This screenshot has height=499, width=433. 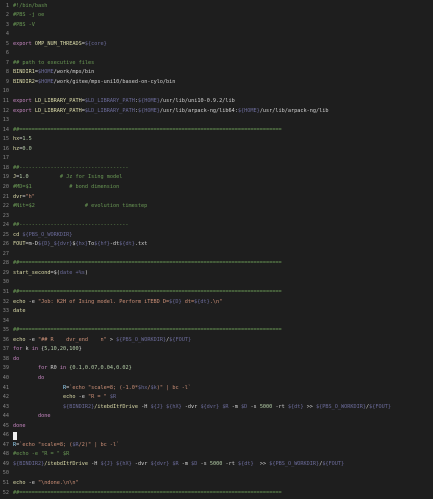 What do you see at coordinates (216, 360) in the screenshot?
I see `code-line: 38 do` at bounding box center [216, 360].